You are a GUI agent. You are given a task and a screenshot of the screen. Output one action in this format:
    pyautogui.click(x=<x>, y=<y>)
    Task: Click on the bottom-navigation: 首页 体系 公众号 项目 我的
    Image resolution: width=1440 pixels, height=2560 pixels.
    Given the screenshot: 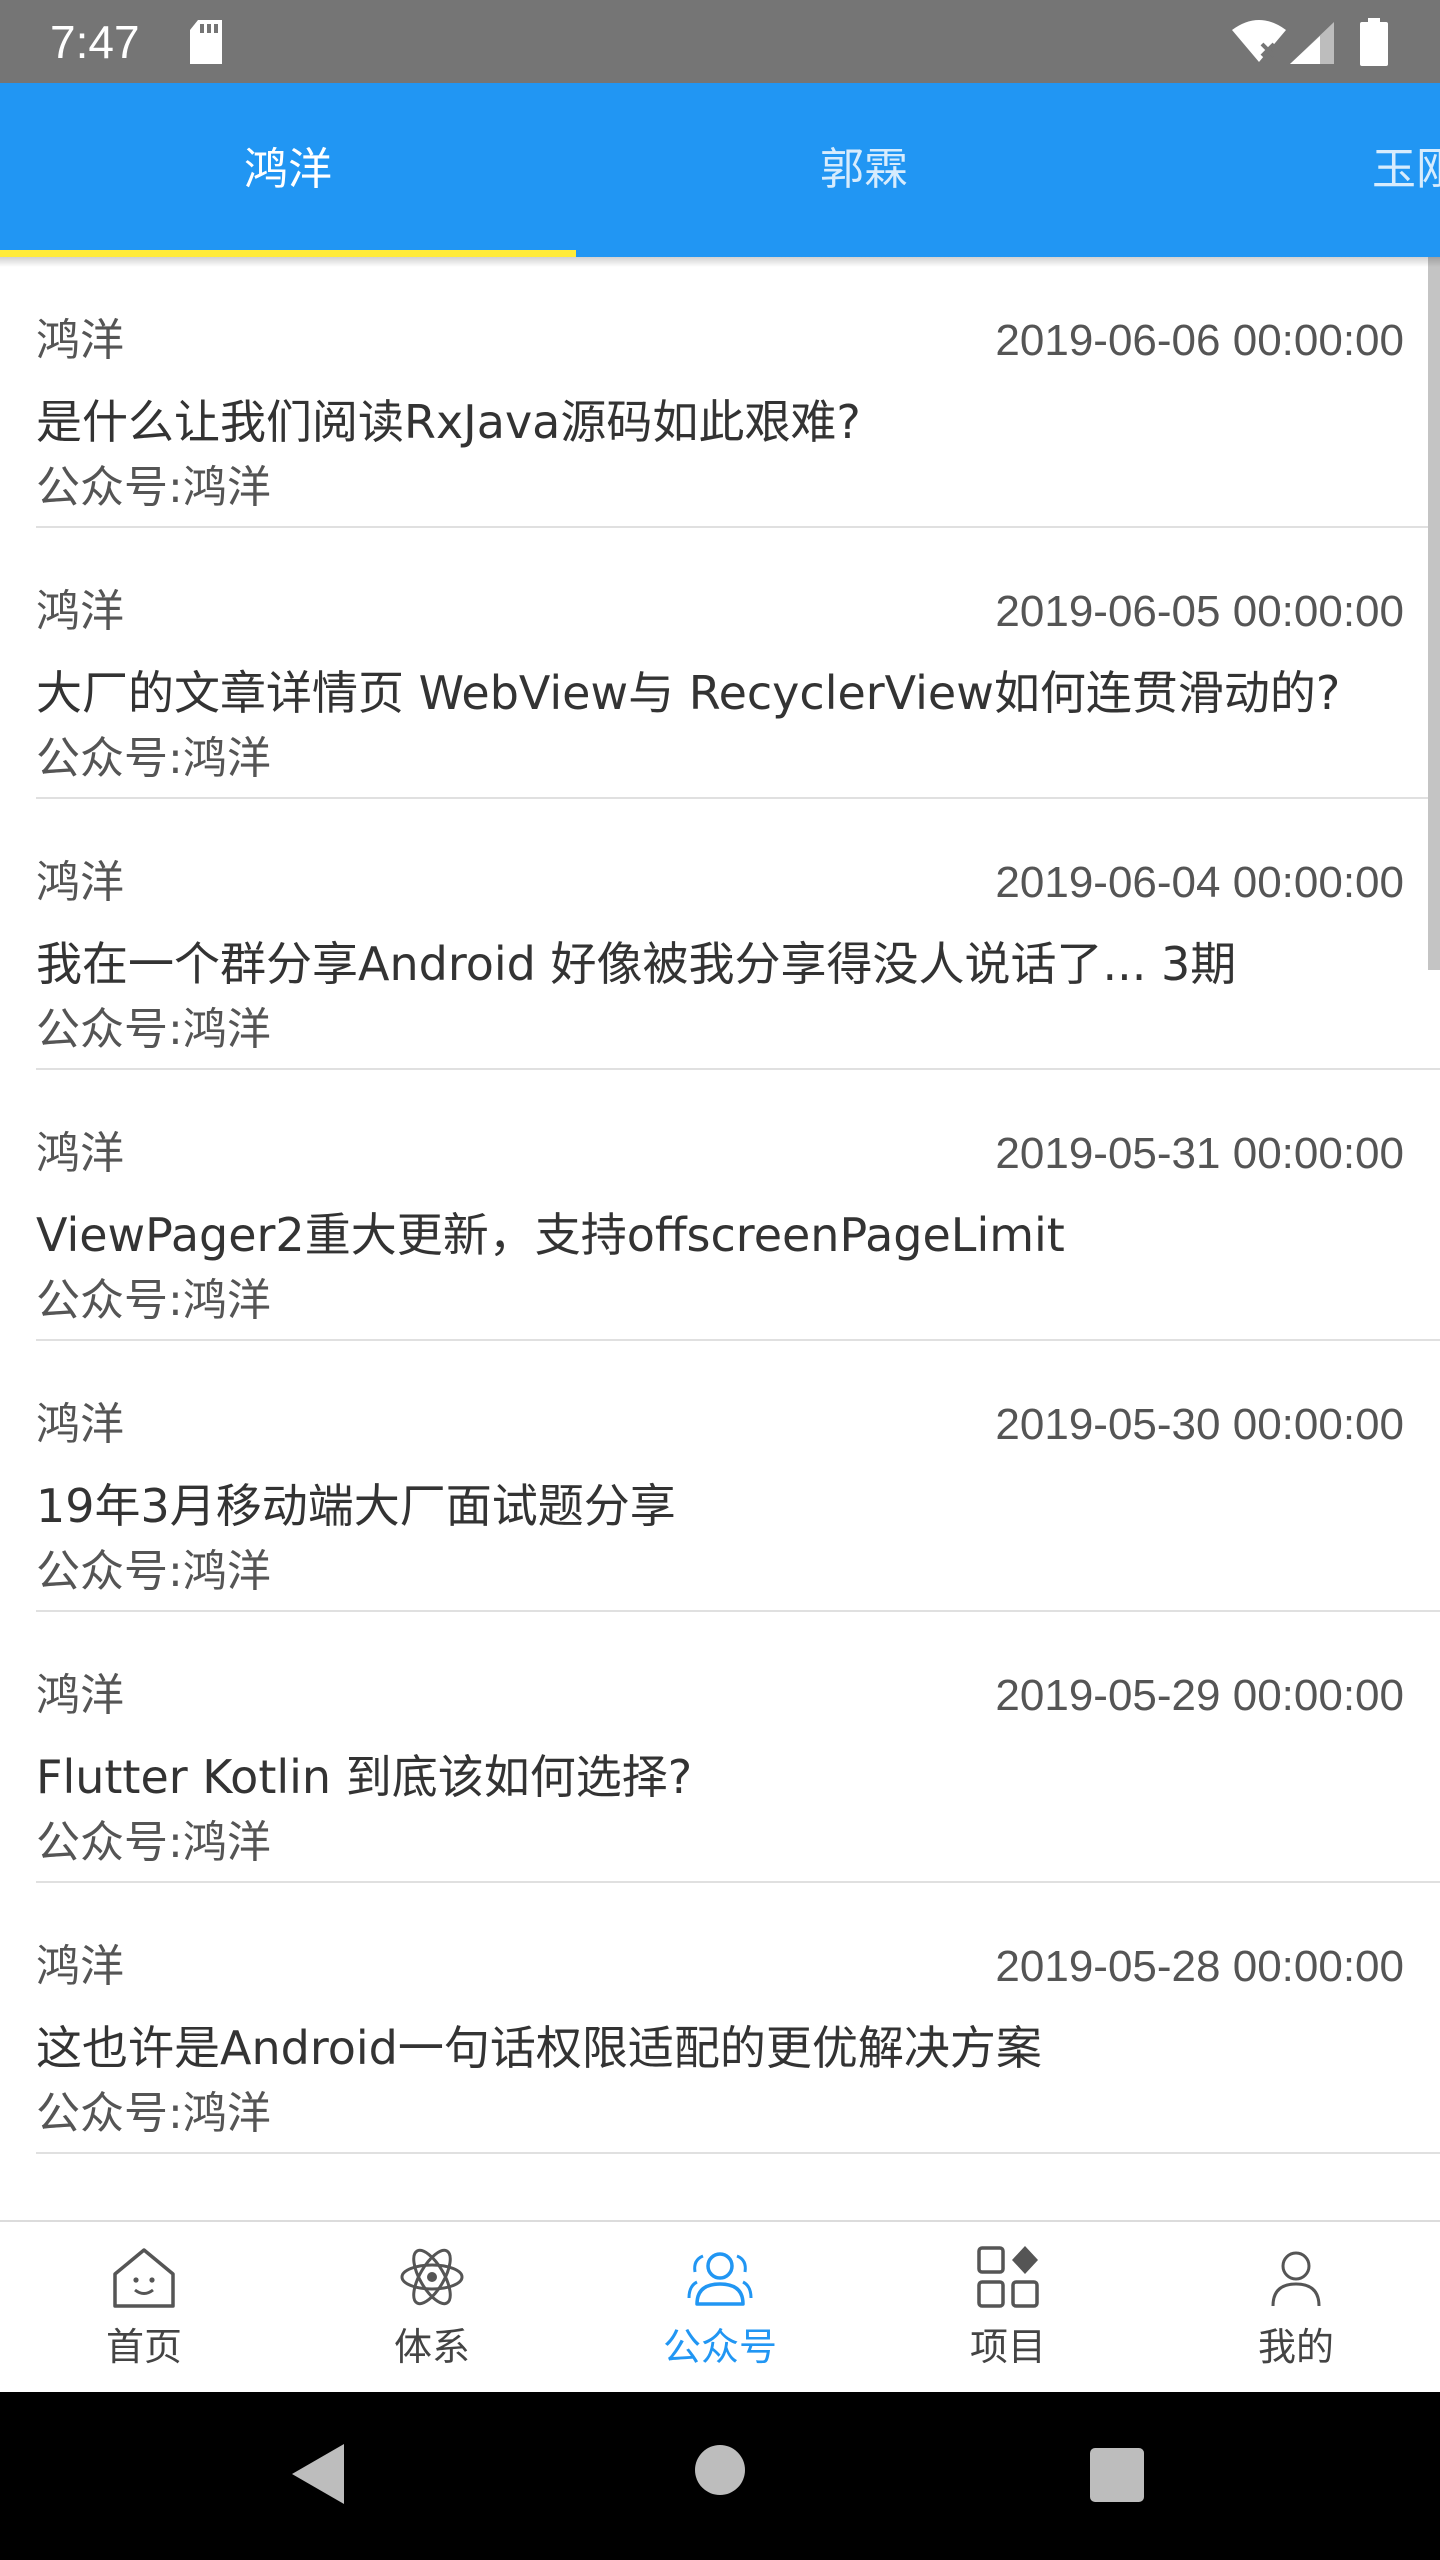 What is the action you would take?
    pyautogui.click(x=720, y=2307)
    